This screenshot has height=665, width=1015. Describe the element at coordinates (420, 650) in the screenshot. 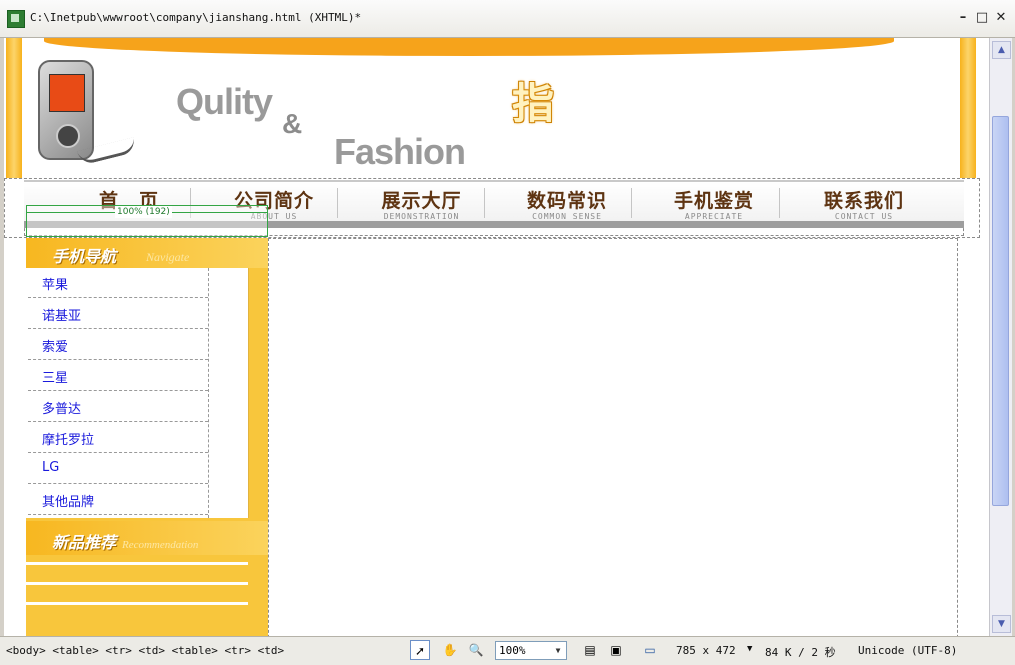

I see `select-tool-icon: ➚` at that location.